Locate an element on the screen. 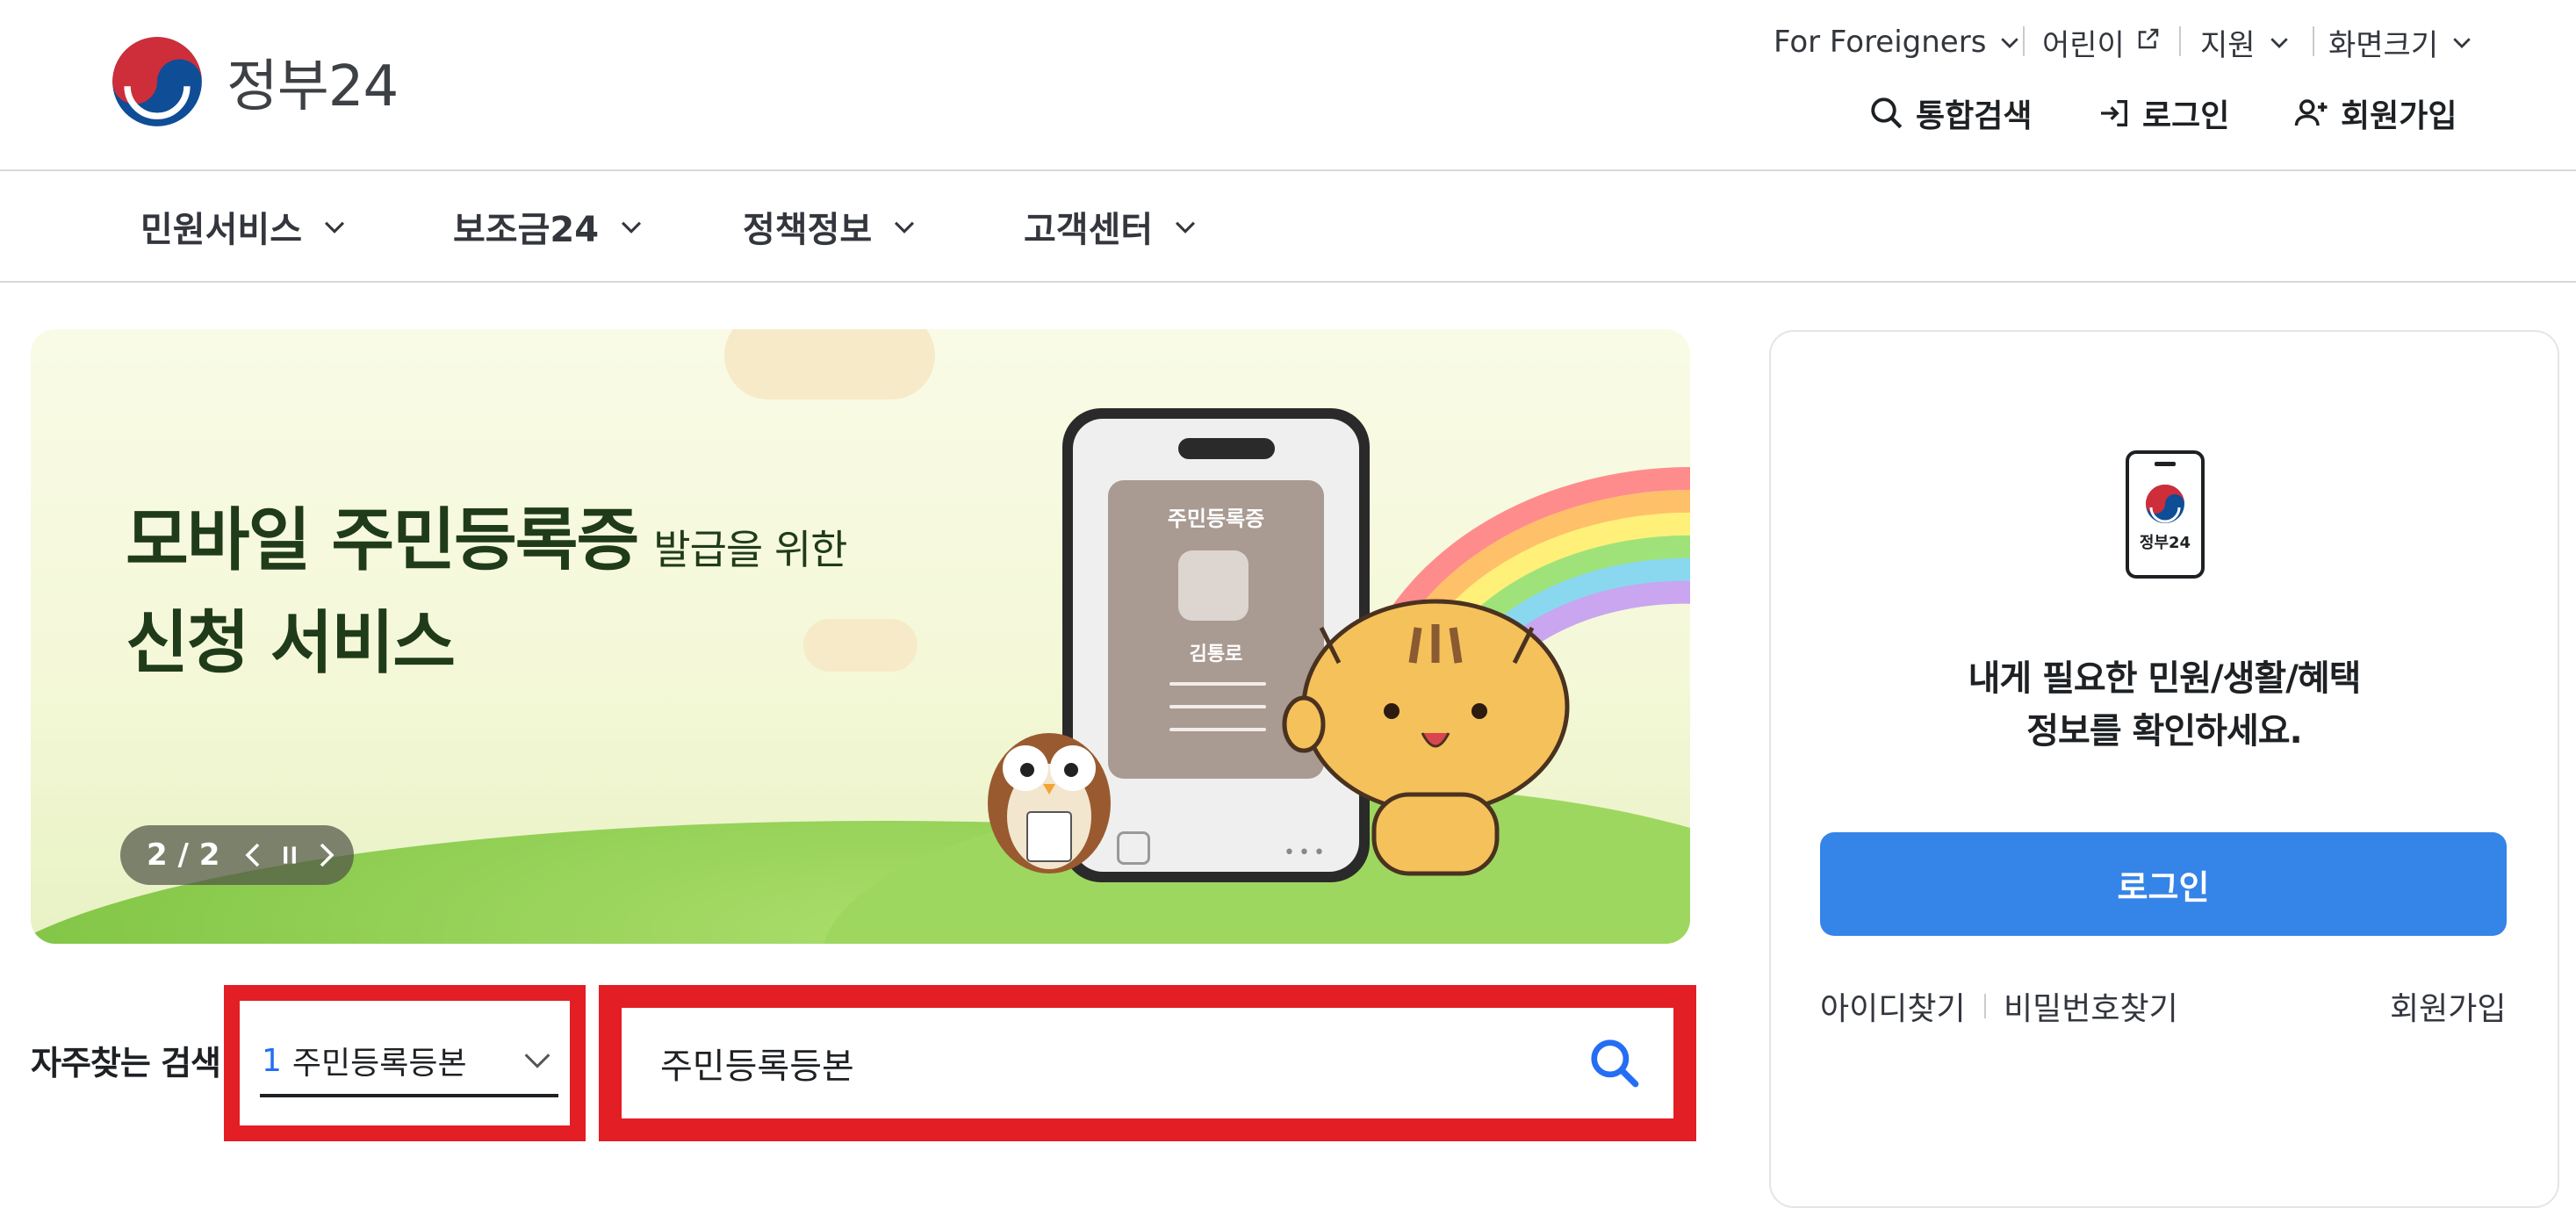 This screenshot has width=2576, height=1208. nav-item-customer-center: 고객센터 is located at coordinates (1112, 226).